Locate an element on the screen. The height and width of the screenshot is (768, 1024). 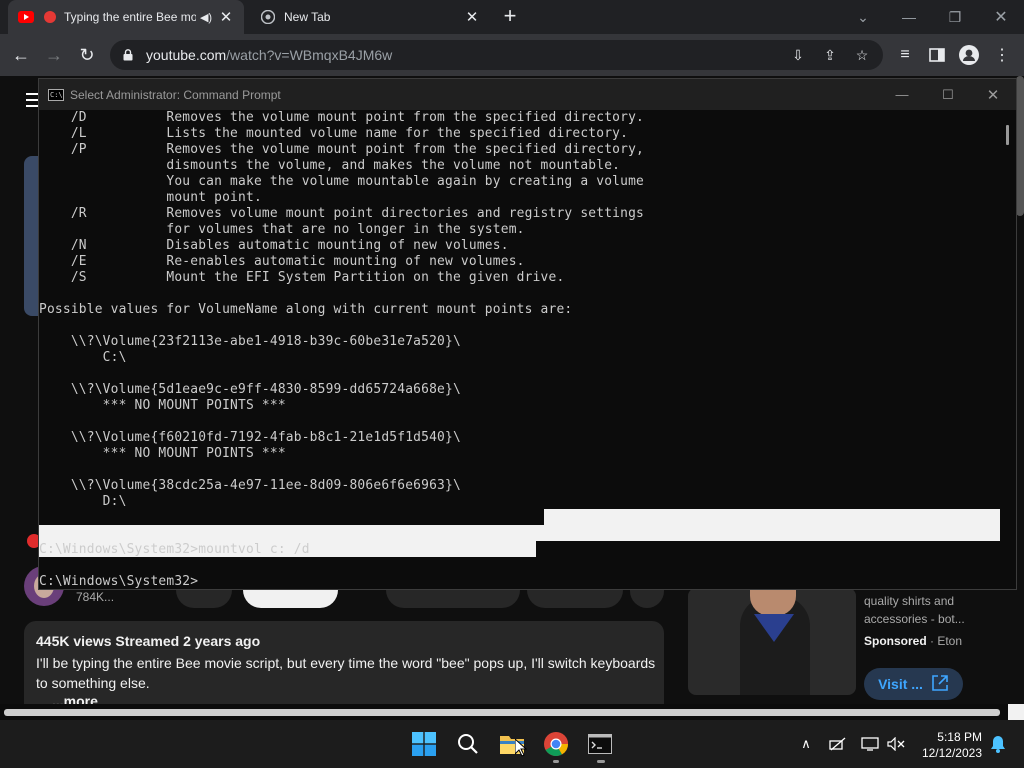
console-line: C:\Windows\System32>mountvol c: /d is located at coordinates (174, 549).